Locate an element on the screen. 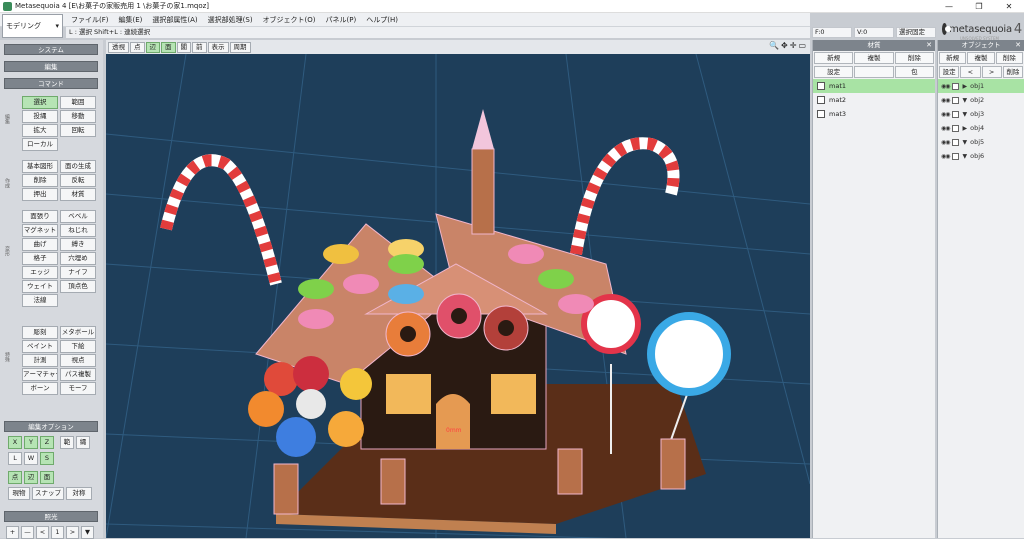  option-button: 縄 is located at coordinates (83, 442).